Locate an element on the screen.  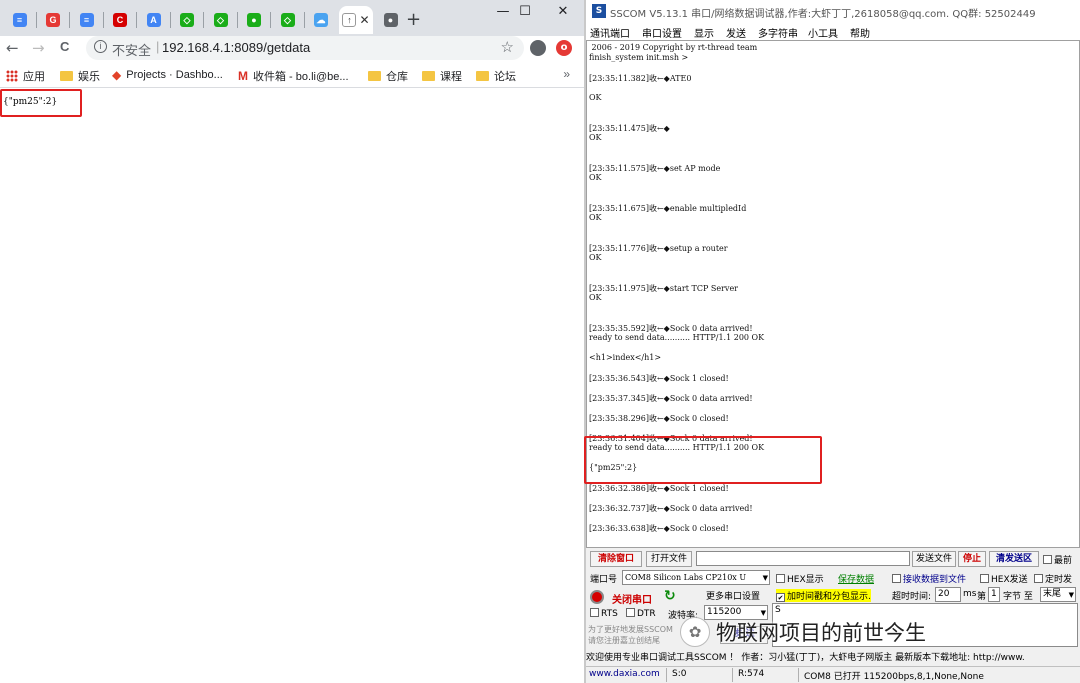
checkbox-checked-icon: ✔ is located at coordinates (780, 597).